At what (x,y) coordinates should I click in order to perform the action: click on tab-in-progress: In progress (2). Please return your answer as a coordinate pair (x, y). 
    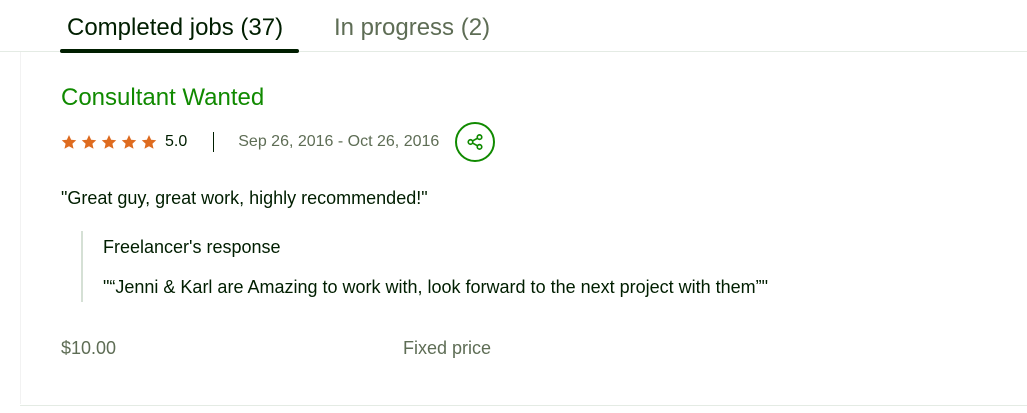
    Looking at the image, I should click on (412, 28).